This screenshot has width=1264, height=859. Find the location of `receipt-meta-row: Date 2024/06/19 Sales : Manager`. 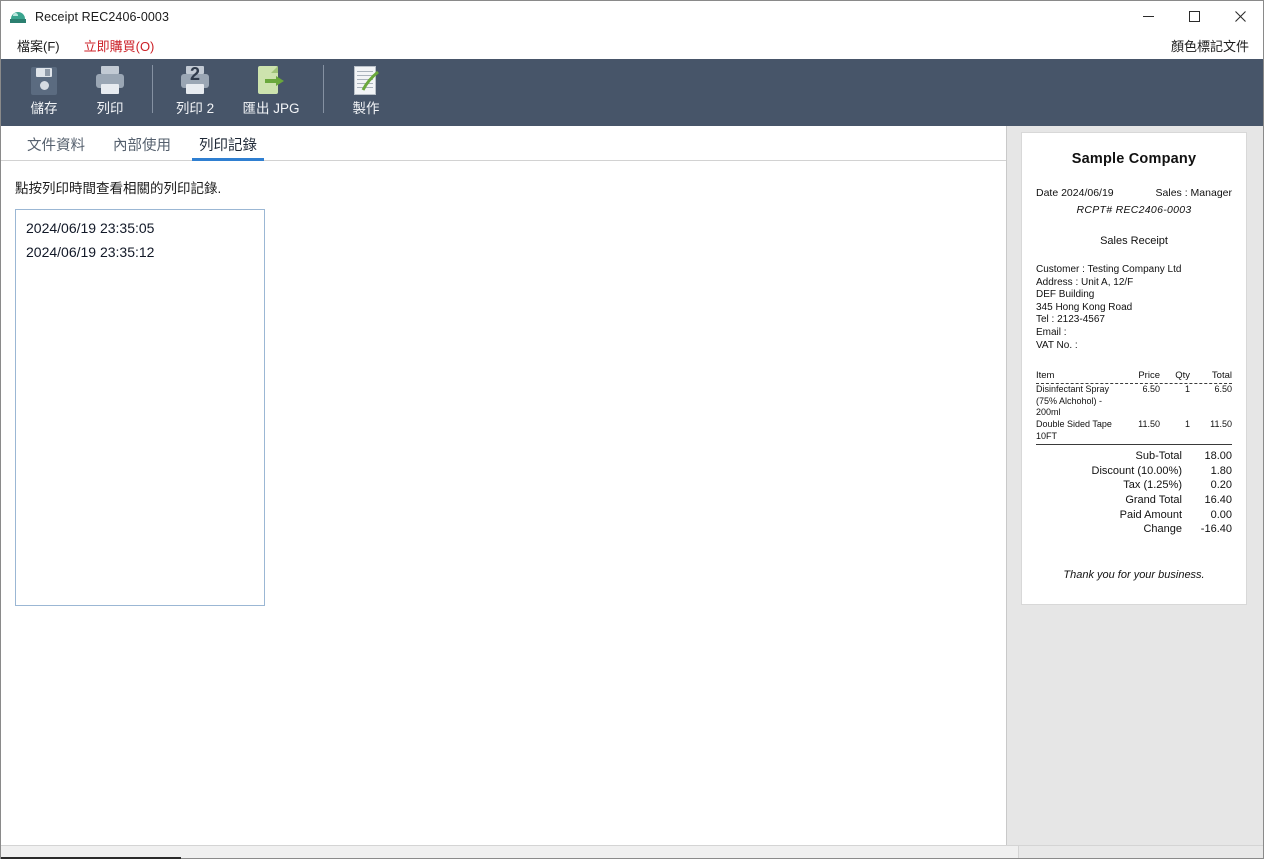

receipt-meta-row: Date 2024/06/19 Sales : Manager is located at coordinates (1134, 193).